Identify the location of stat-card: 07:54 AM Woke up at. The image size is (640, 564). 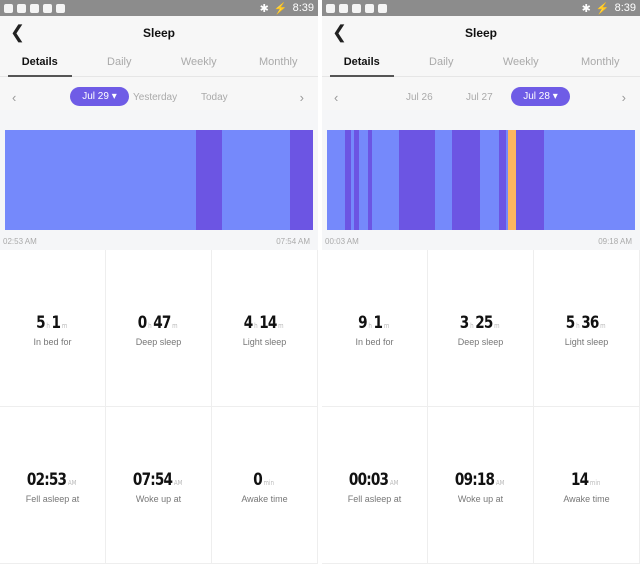
(159, 485).